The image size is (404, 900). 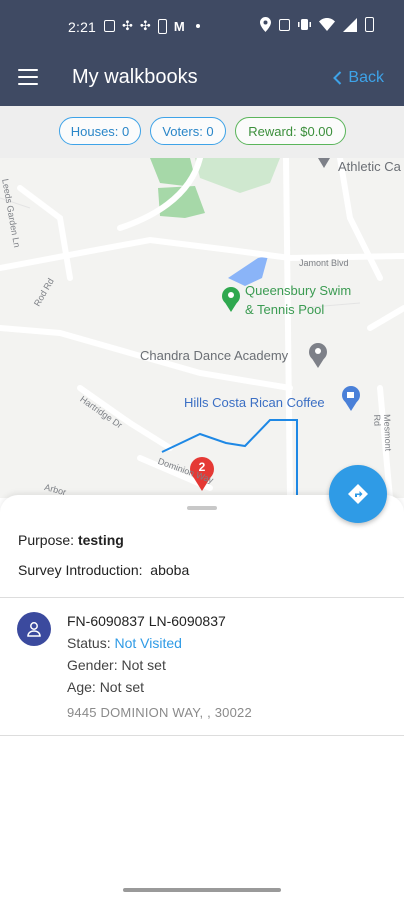 I want to click on gesture-nav-bar, so click(x=202, y=890).